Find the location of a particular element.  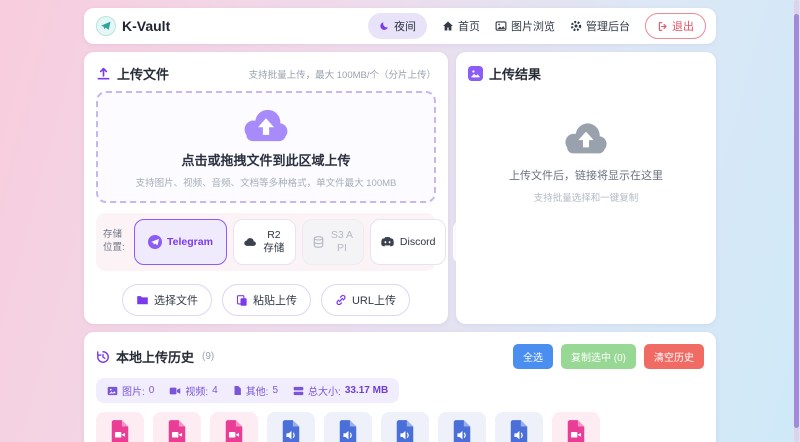

clear-history-button: 清空历史 is located at coordinates (674, 356).